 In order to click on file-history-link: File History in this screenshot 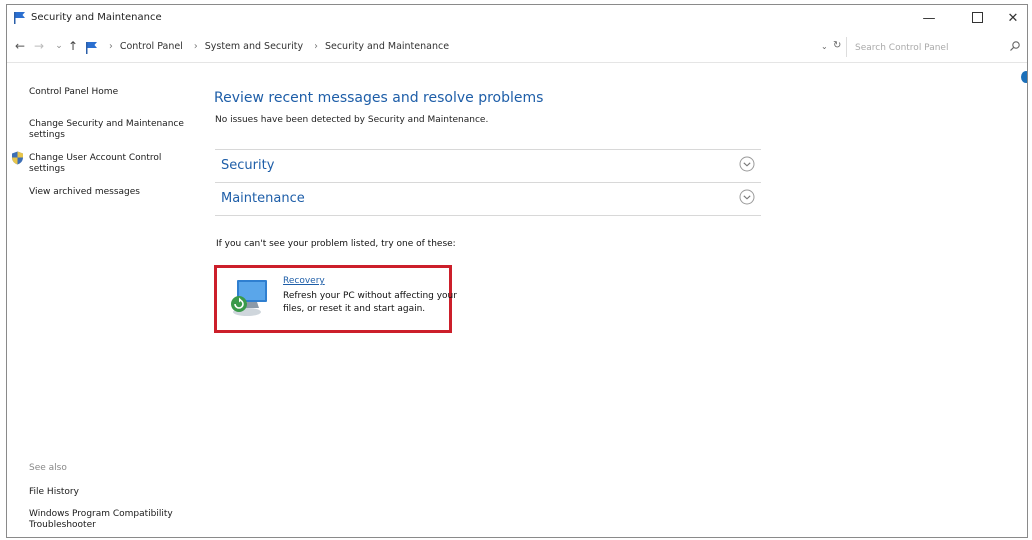, I will do `click(109, 492)`.